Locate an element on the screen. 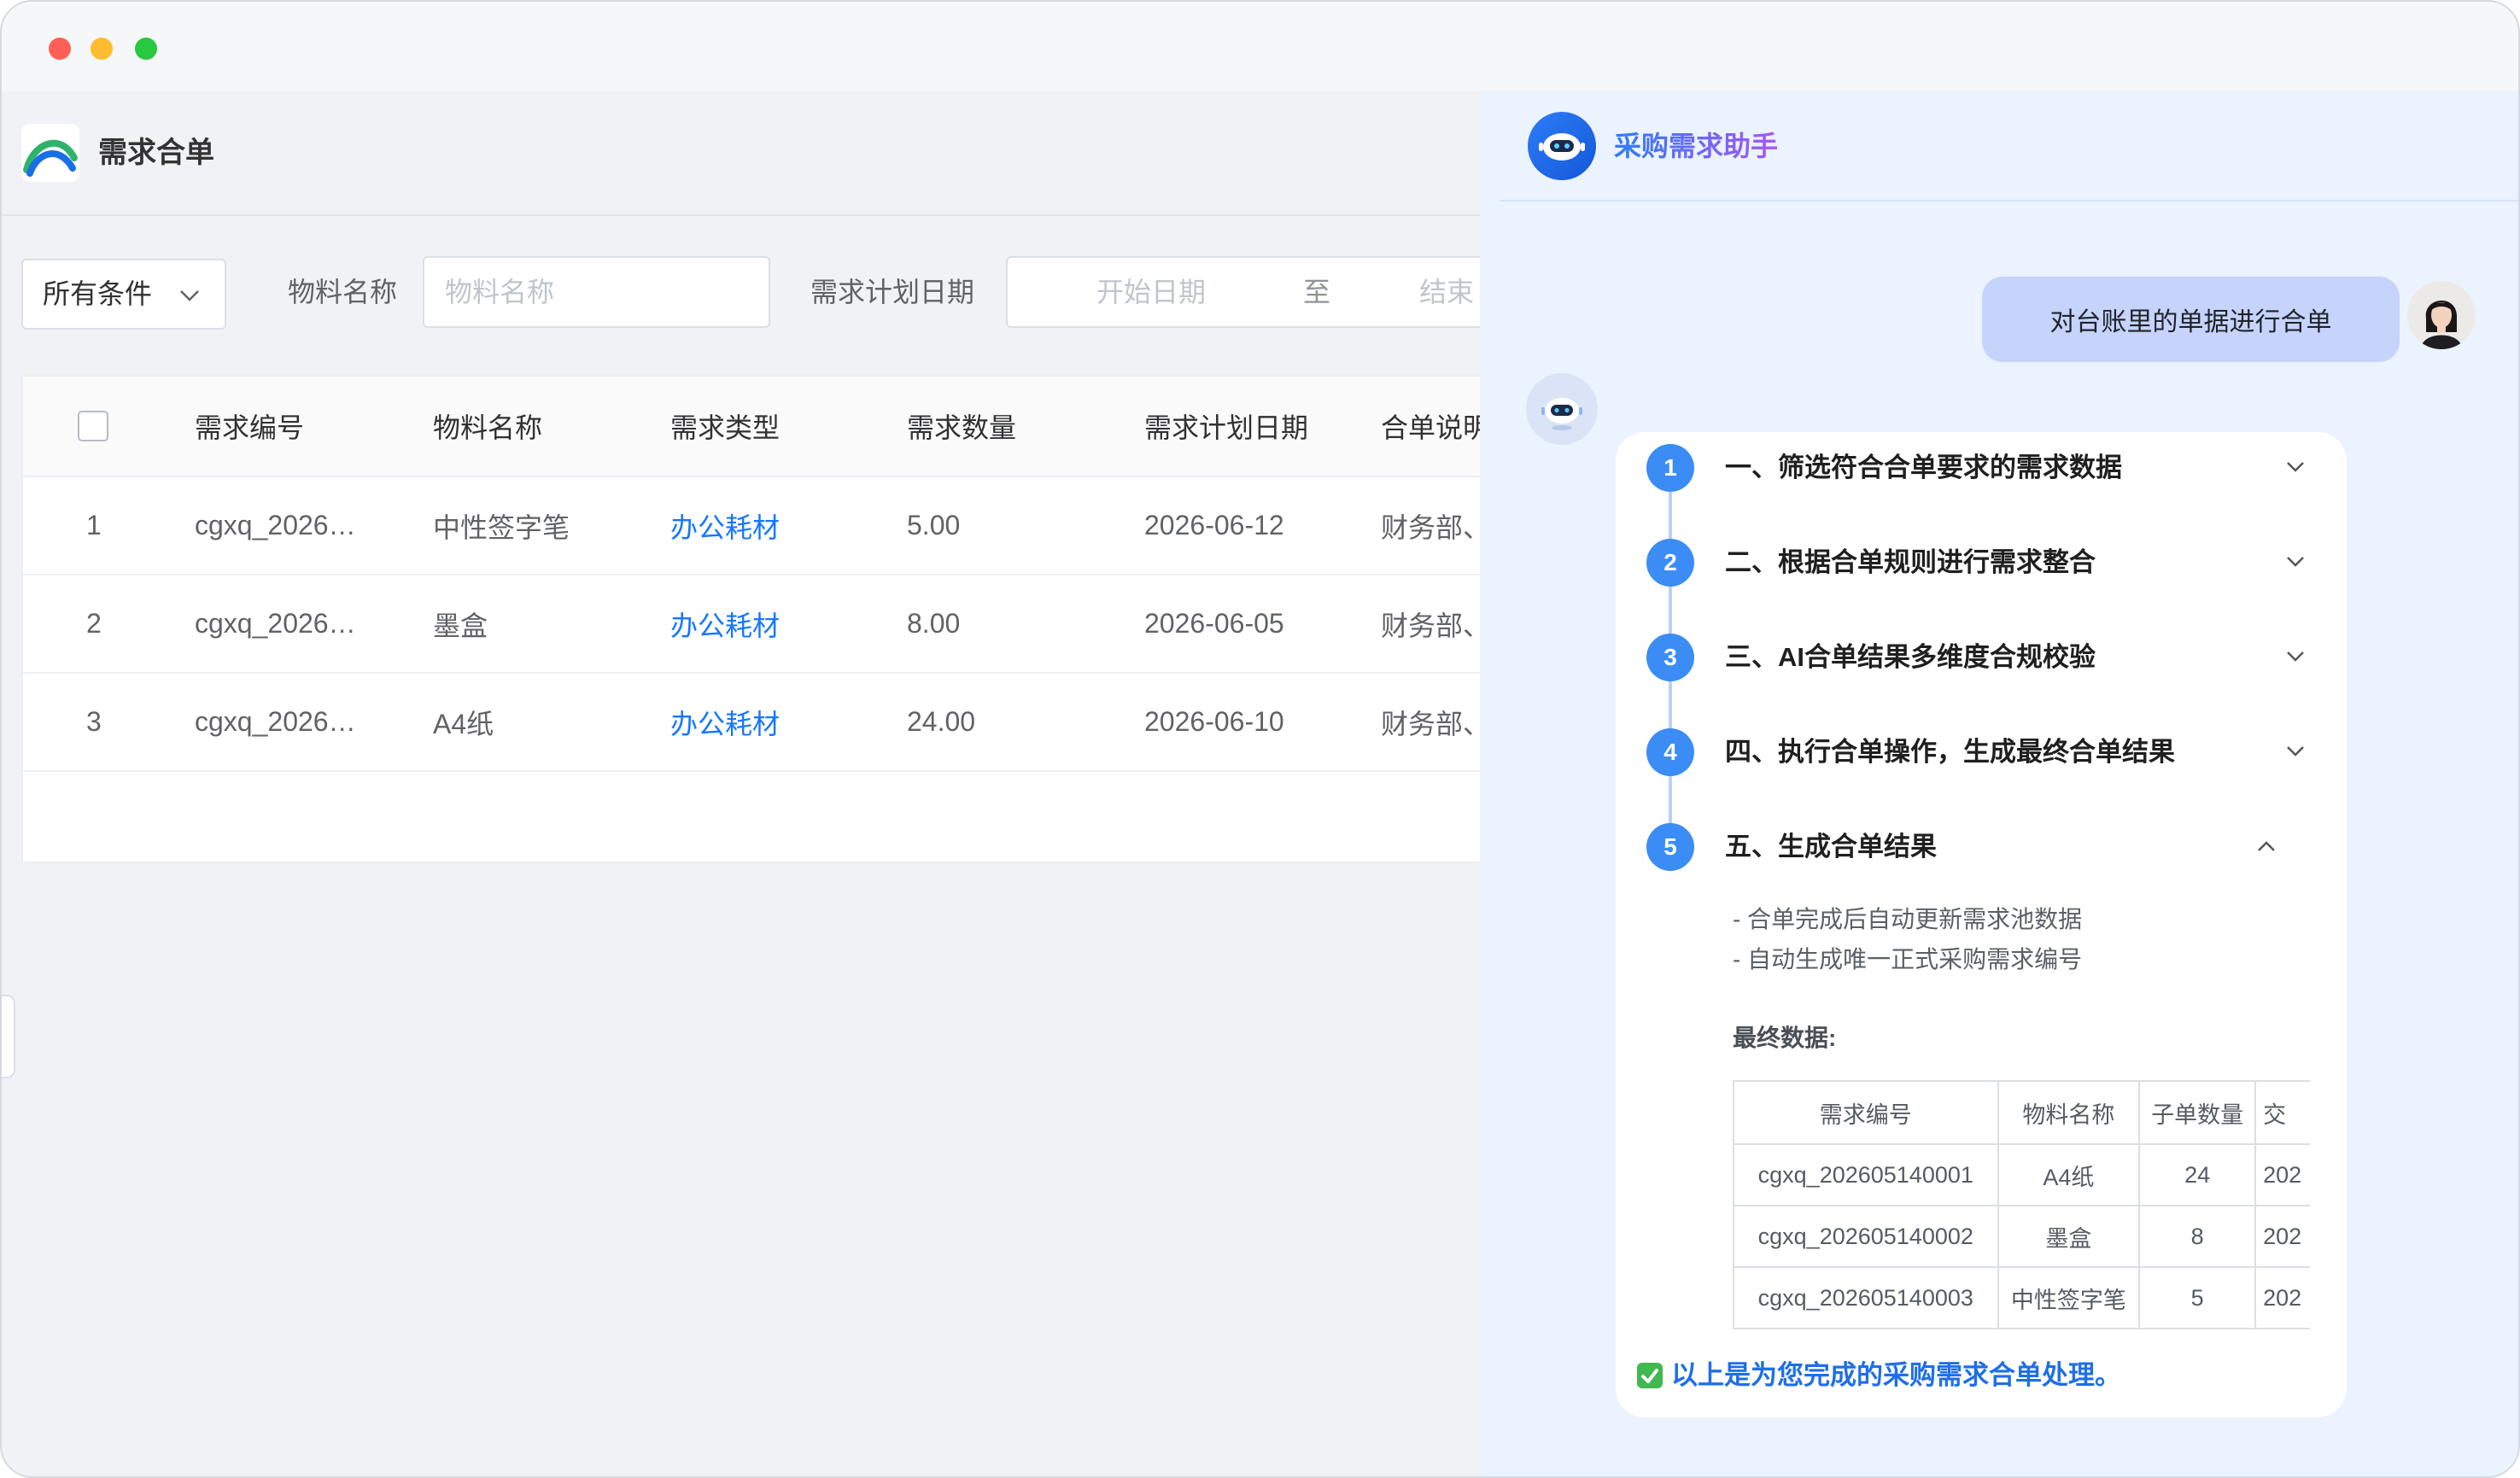 Image resolution: width=2520 pixels, height=1478 pixels. chevron-up-icon is located at coordinates (2267, 847).